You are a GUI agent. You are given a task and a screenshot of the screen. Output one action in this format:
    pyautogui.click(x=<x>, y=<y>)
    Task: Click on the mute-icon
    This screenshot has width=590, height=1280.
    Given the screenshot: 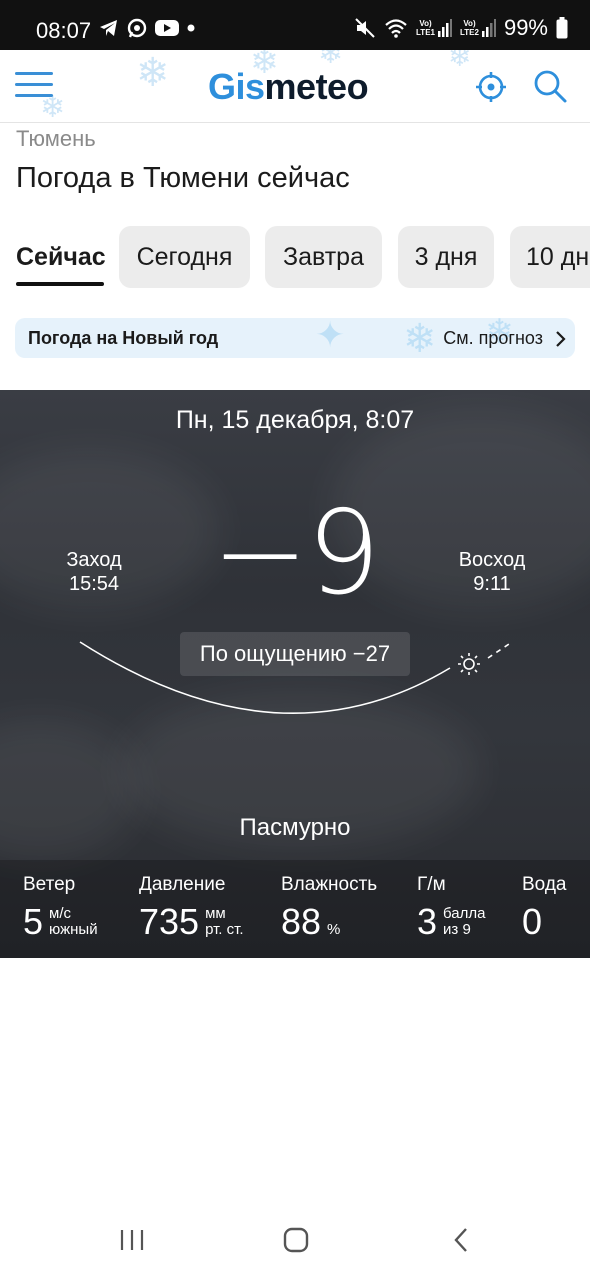 What is the action you would take?
    pyautogui.click(x=365, y=28)
    